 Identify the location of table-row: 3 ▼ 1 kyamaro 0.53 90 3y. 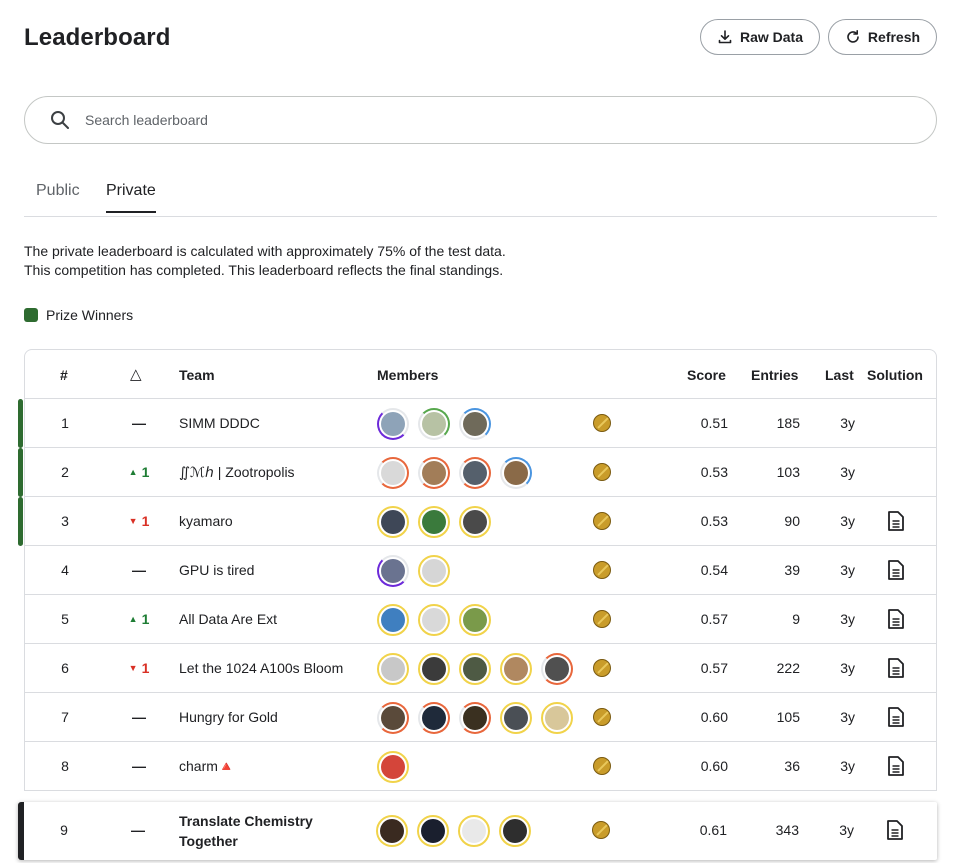
(477, 521).